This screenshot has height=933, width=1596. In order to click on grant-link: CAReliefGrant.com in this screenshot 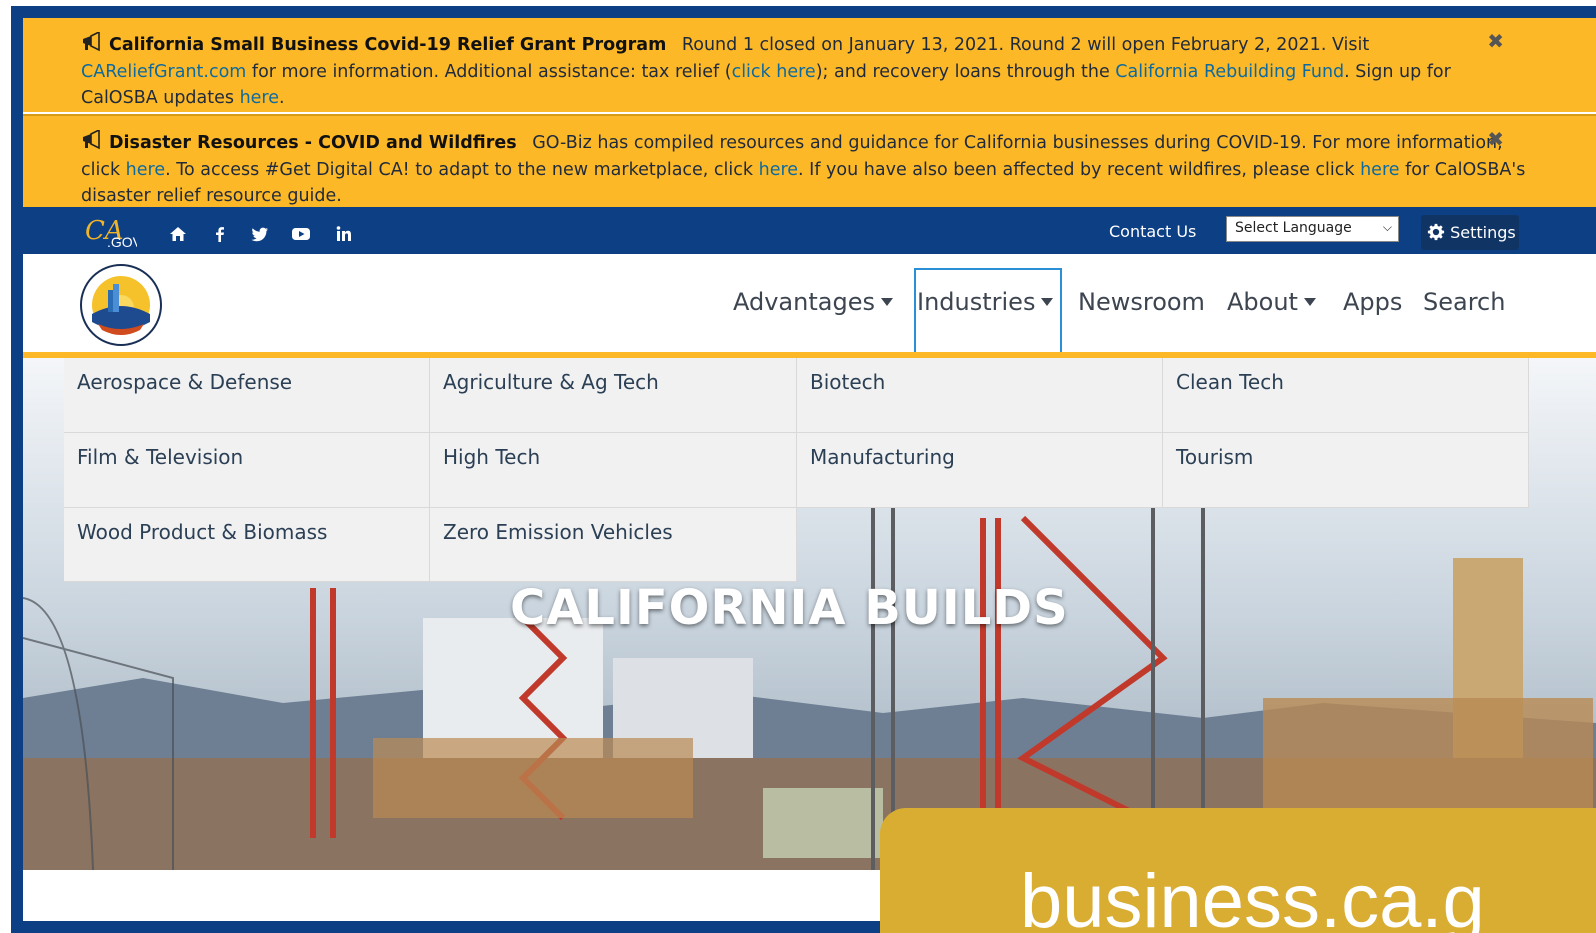, I will do `click(163, 72)`.